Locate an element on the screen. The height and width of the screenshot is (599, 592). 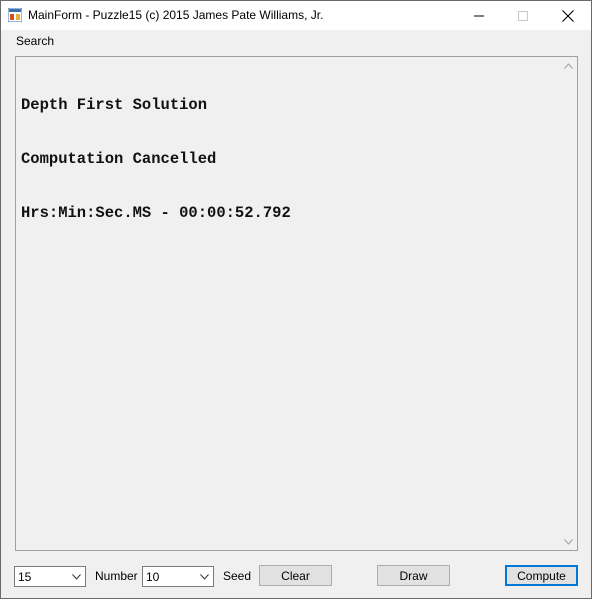
size-combobox-value: 15 is located at coordinates (25, 577).